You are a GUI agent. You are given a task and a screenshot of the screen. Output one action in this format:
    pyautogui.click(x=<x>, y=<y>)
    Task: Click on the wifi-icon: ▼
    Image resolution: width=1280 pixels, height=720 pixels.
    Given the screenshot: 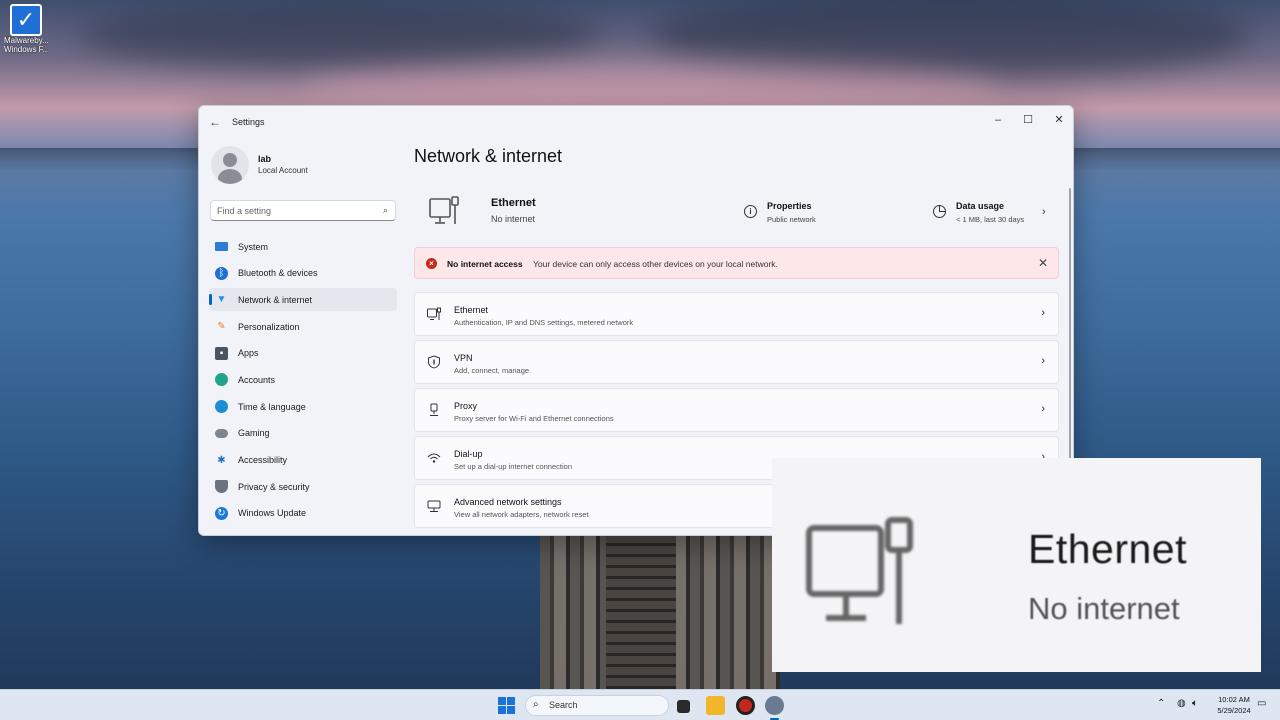 What is the action you would take?
    pyautogui.click(x=221, y=300)
    